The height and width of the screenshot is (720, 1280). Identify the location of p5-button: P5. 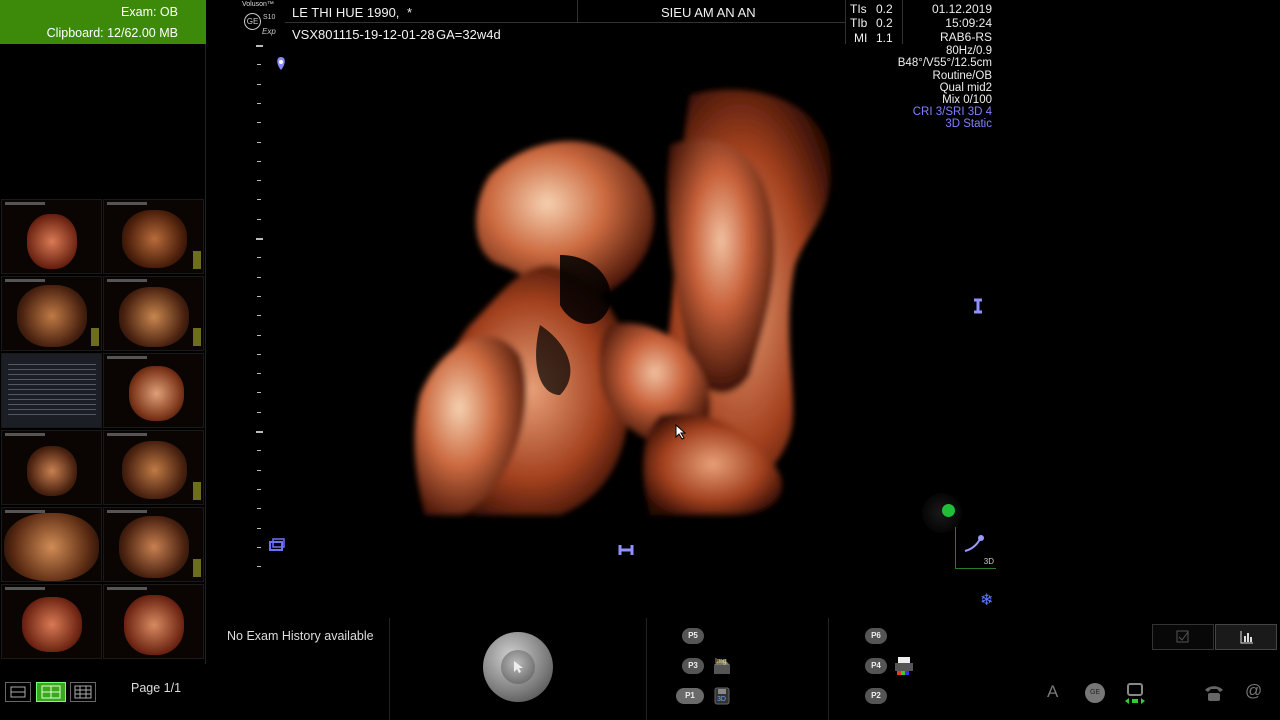
(693, 636).